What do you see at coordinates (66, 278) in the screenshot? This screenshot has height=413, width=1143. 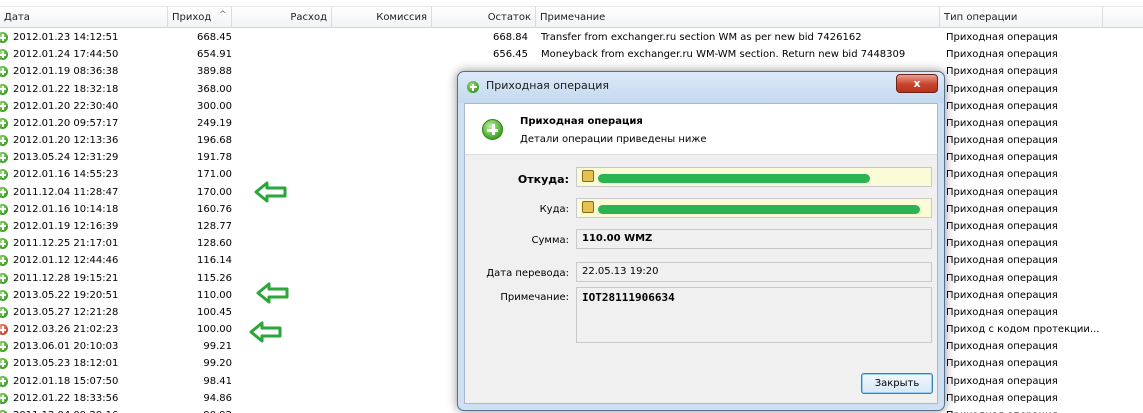 I see `date-text: 2011.12.28 19:15:21` at bounding box center [66, 278].